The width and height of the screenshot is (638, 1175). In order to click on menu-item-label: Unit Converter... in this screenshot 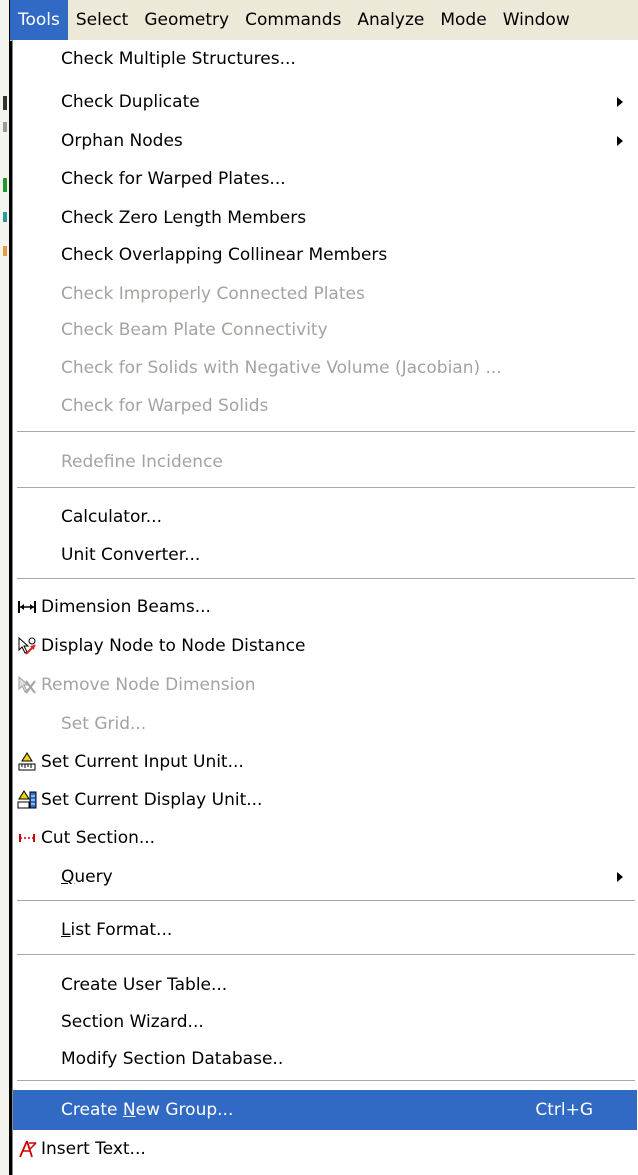, I will do `click(131, 555)`.